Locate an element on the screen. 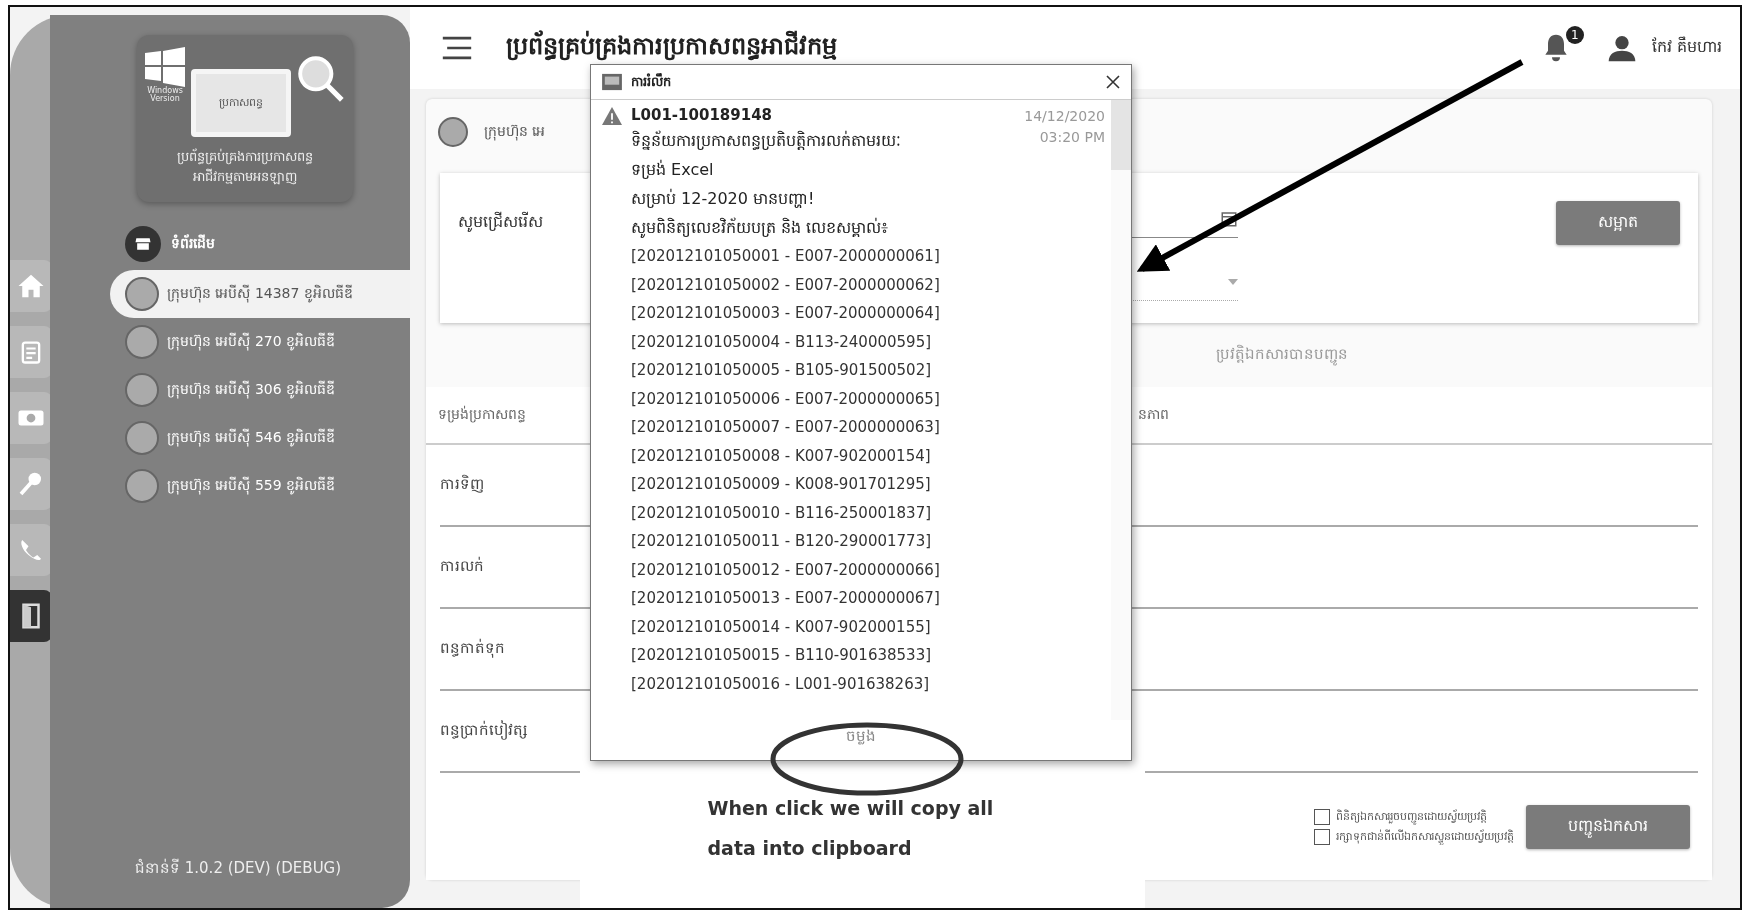 This screenshot has height=916, width=1750. table-cell-text: ការលក់ is located at coordinates (462, 566).